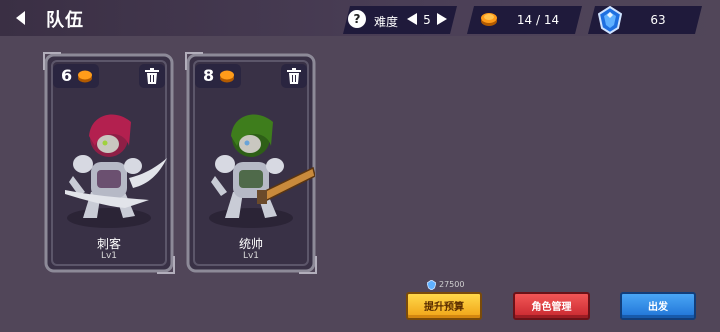 The width and height of the screenshot is (720, 332). I want to click on hero-card-assassin: 6 刺客 Lv1, so click(109, 163).